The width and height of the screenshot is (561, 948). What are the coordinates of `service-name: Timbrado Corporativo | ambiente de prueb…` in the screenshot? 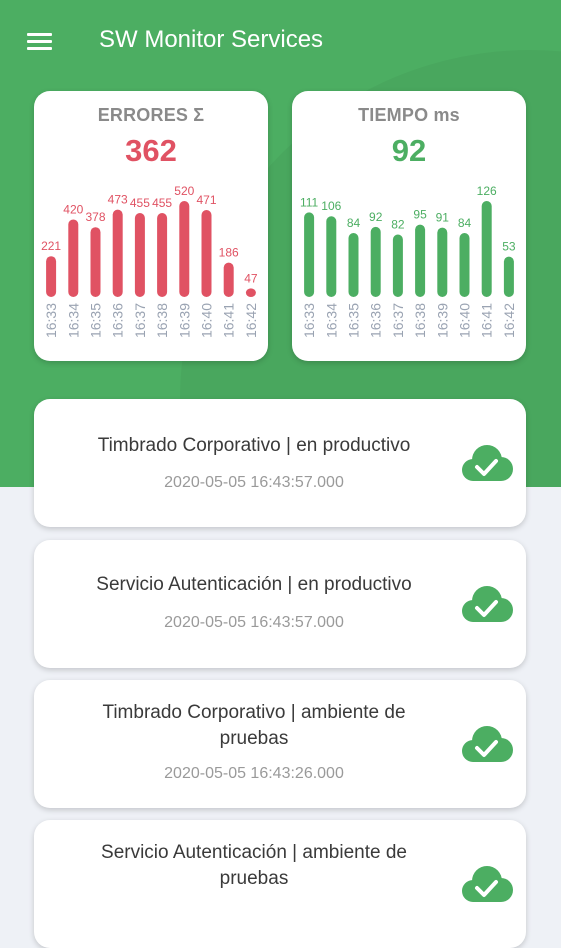 It's located at (254, 725).